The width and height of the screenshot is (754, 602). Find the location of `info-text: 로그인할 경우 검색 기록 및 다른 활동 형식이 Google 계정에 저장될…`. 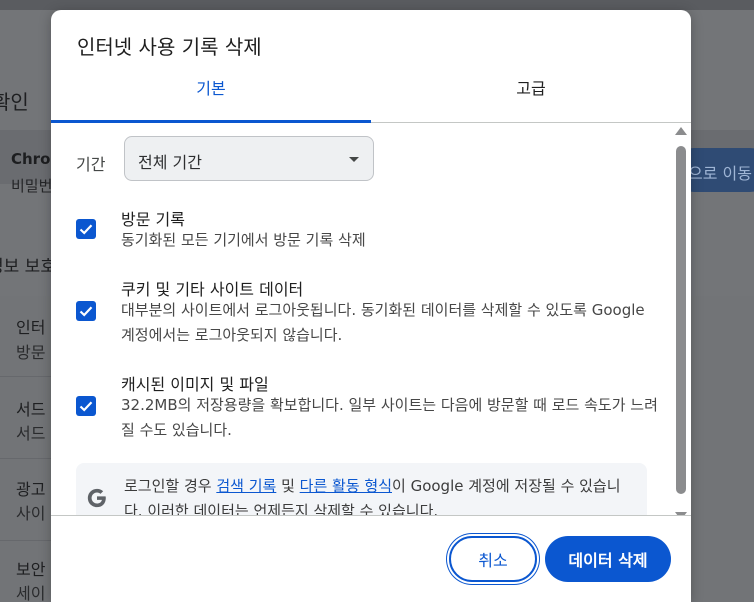

info-text: 로그인할 경우 검색 기록 및 다른 활동 형식이 Google 계정에 저장될… is located at coordinates (381, 495).